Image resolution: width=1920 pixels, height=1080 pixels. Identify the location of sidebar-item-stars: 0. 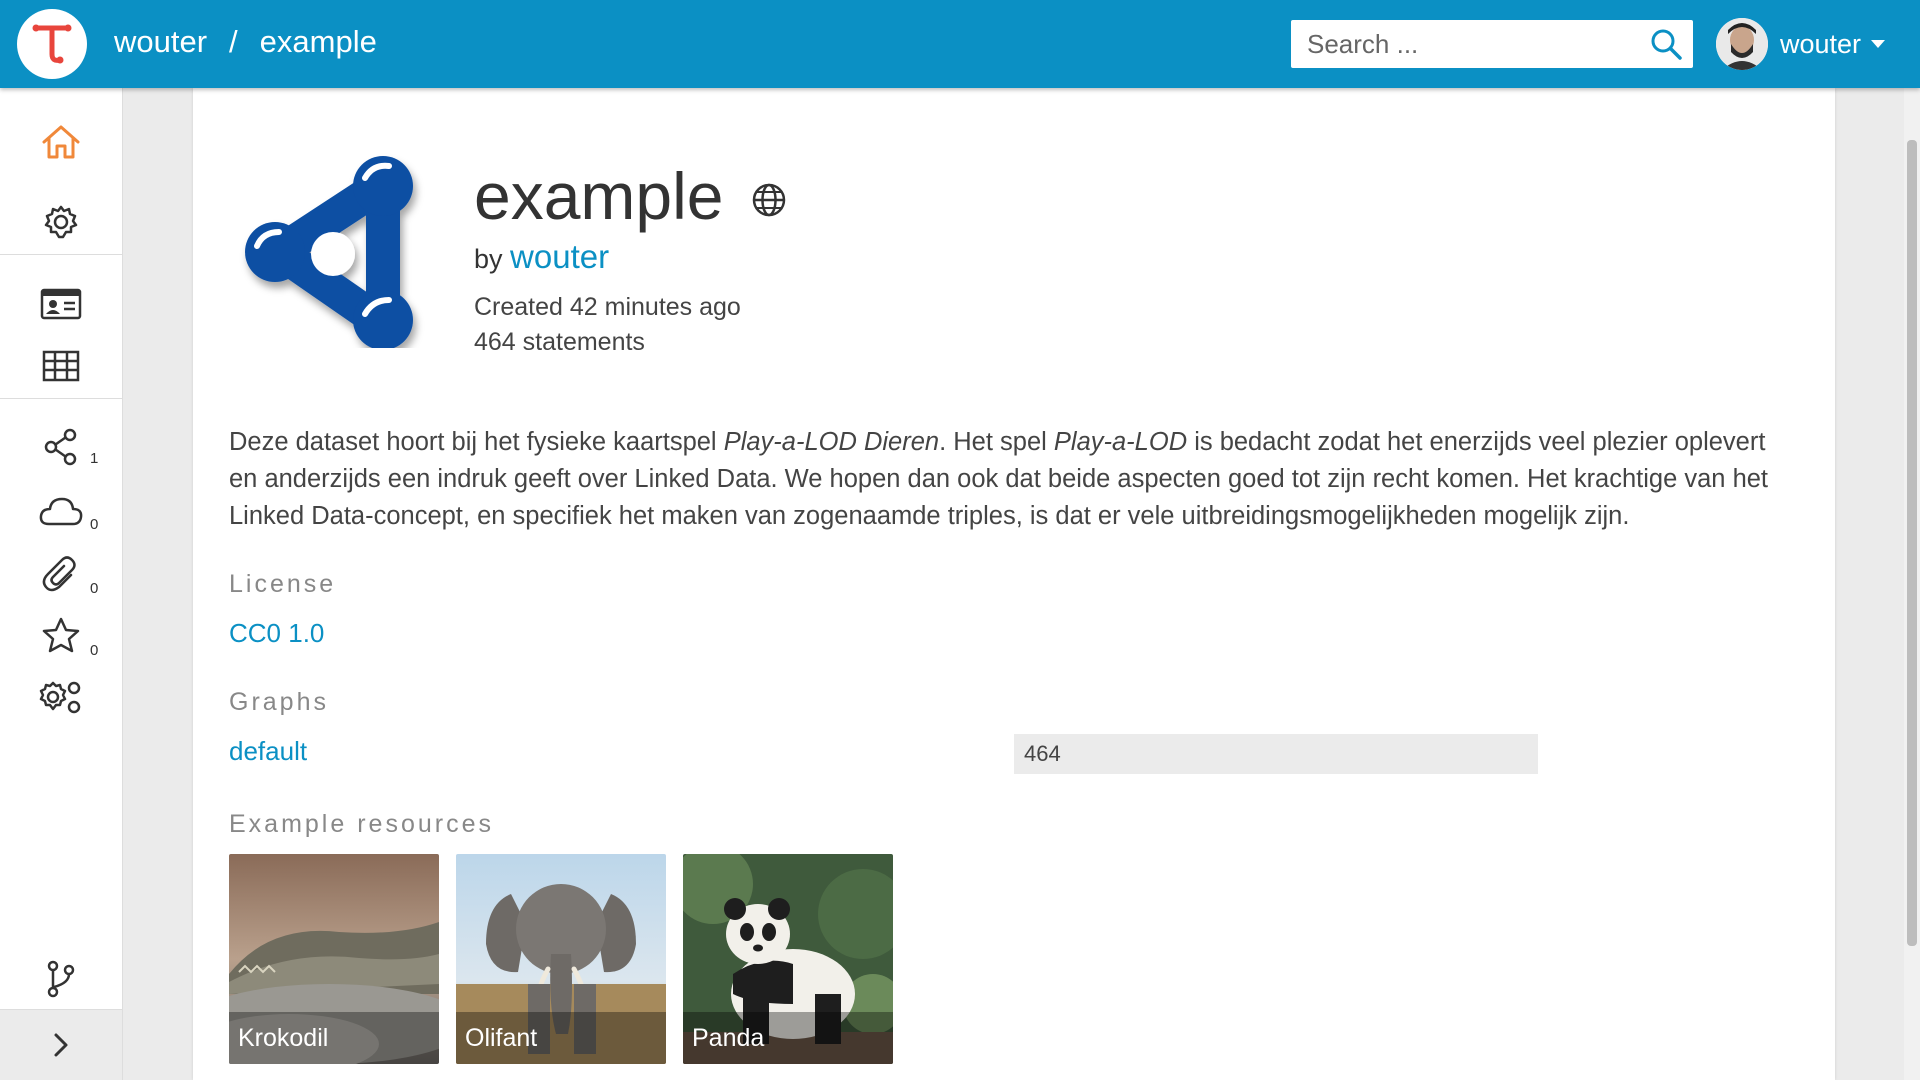
(61, 635).